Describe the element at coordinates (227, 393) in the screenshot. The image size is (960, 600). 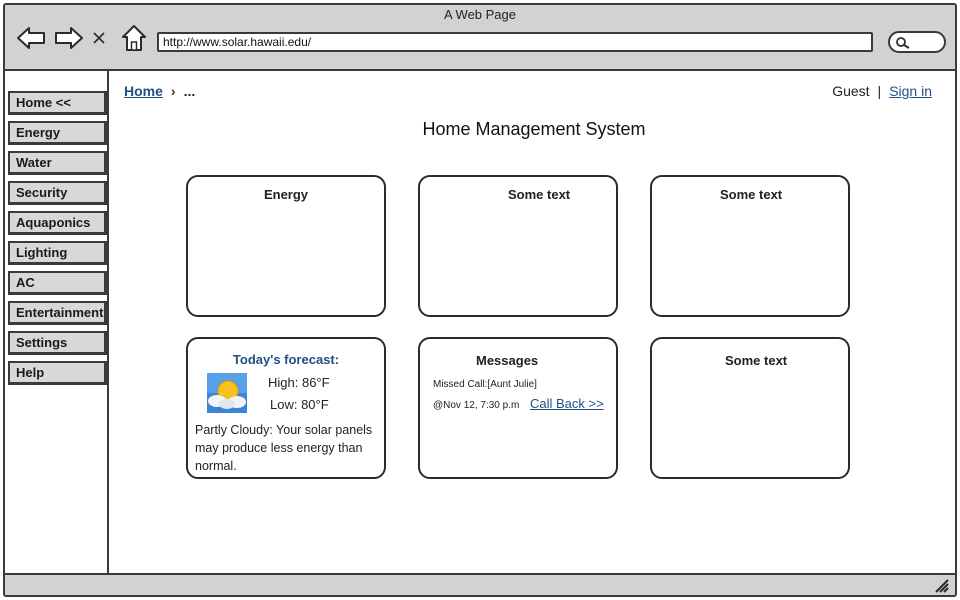
I see `partly-cloudy-icon` at that location.